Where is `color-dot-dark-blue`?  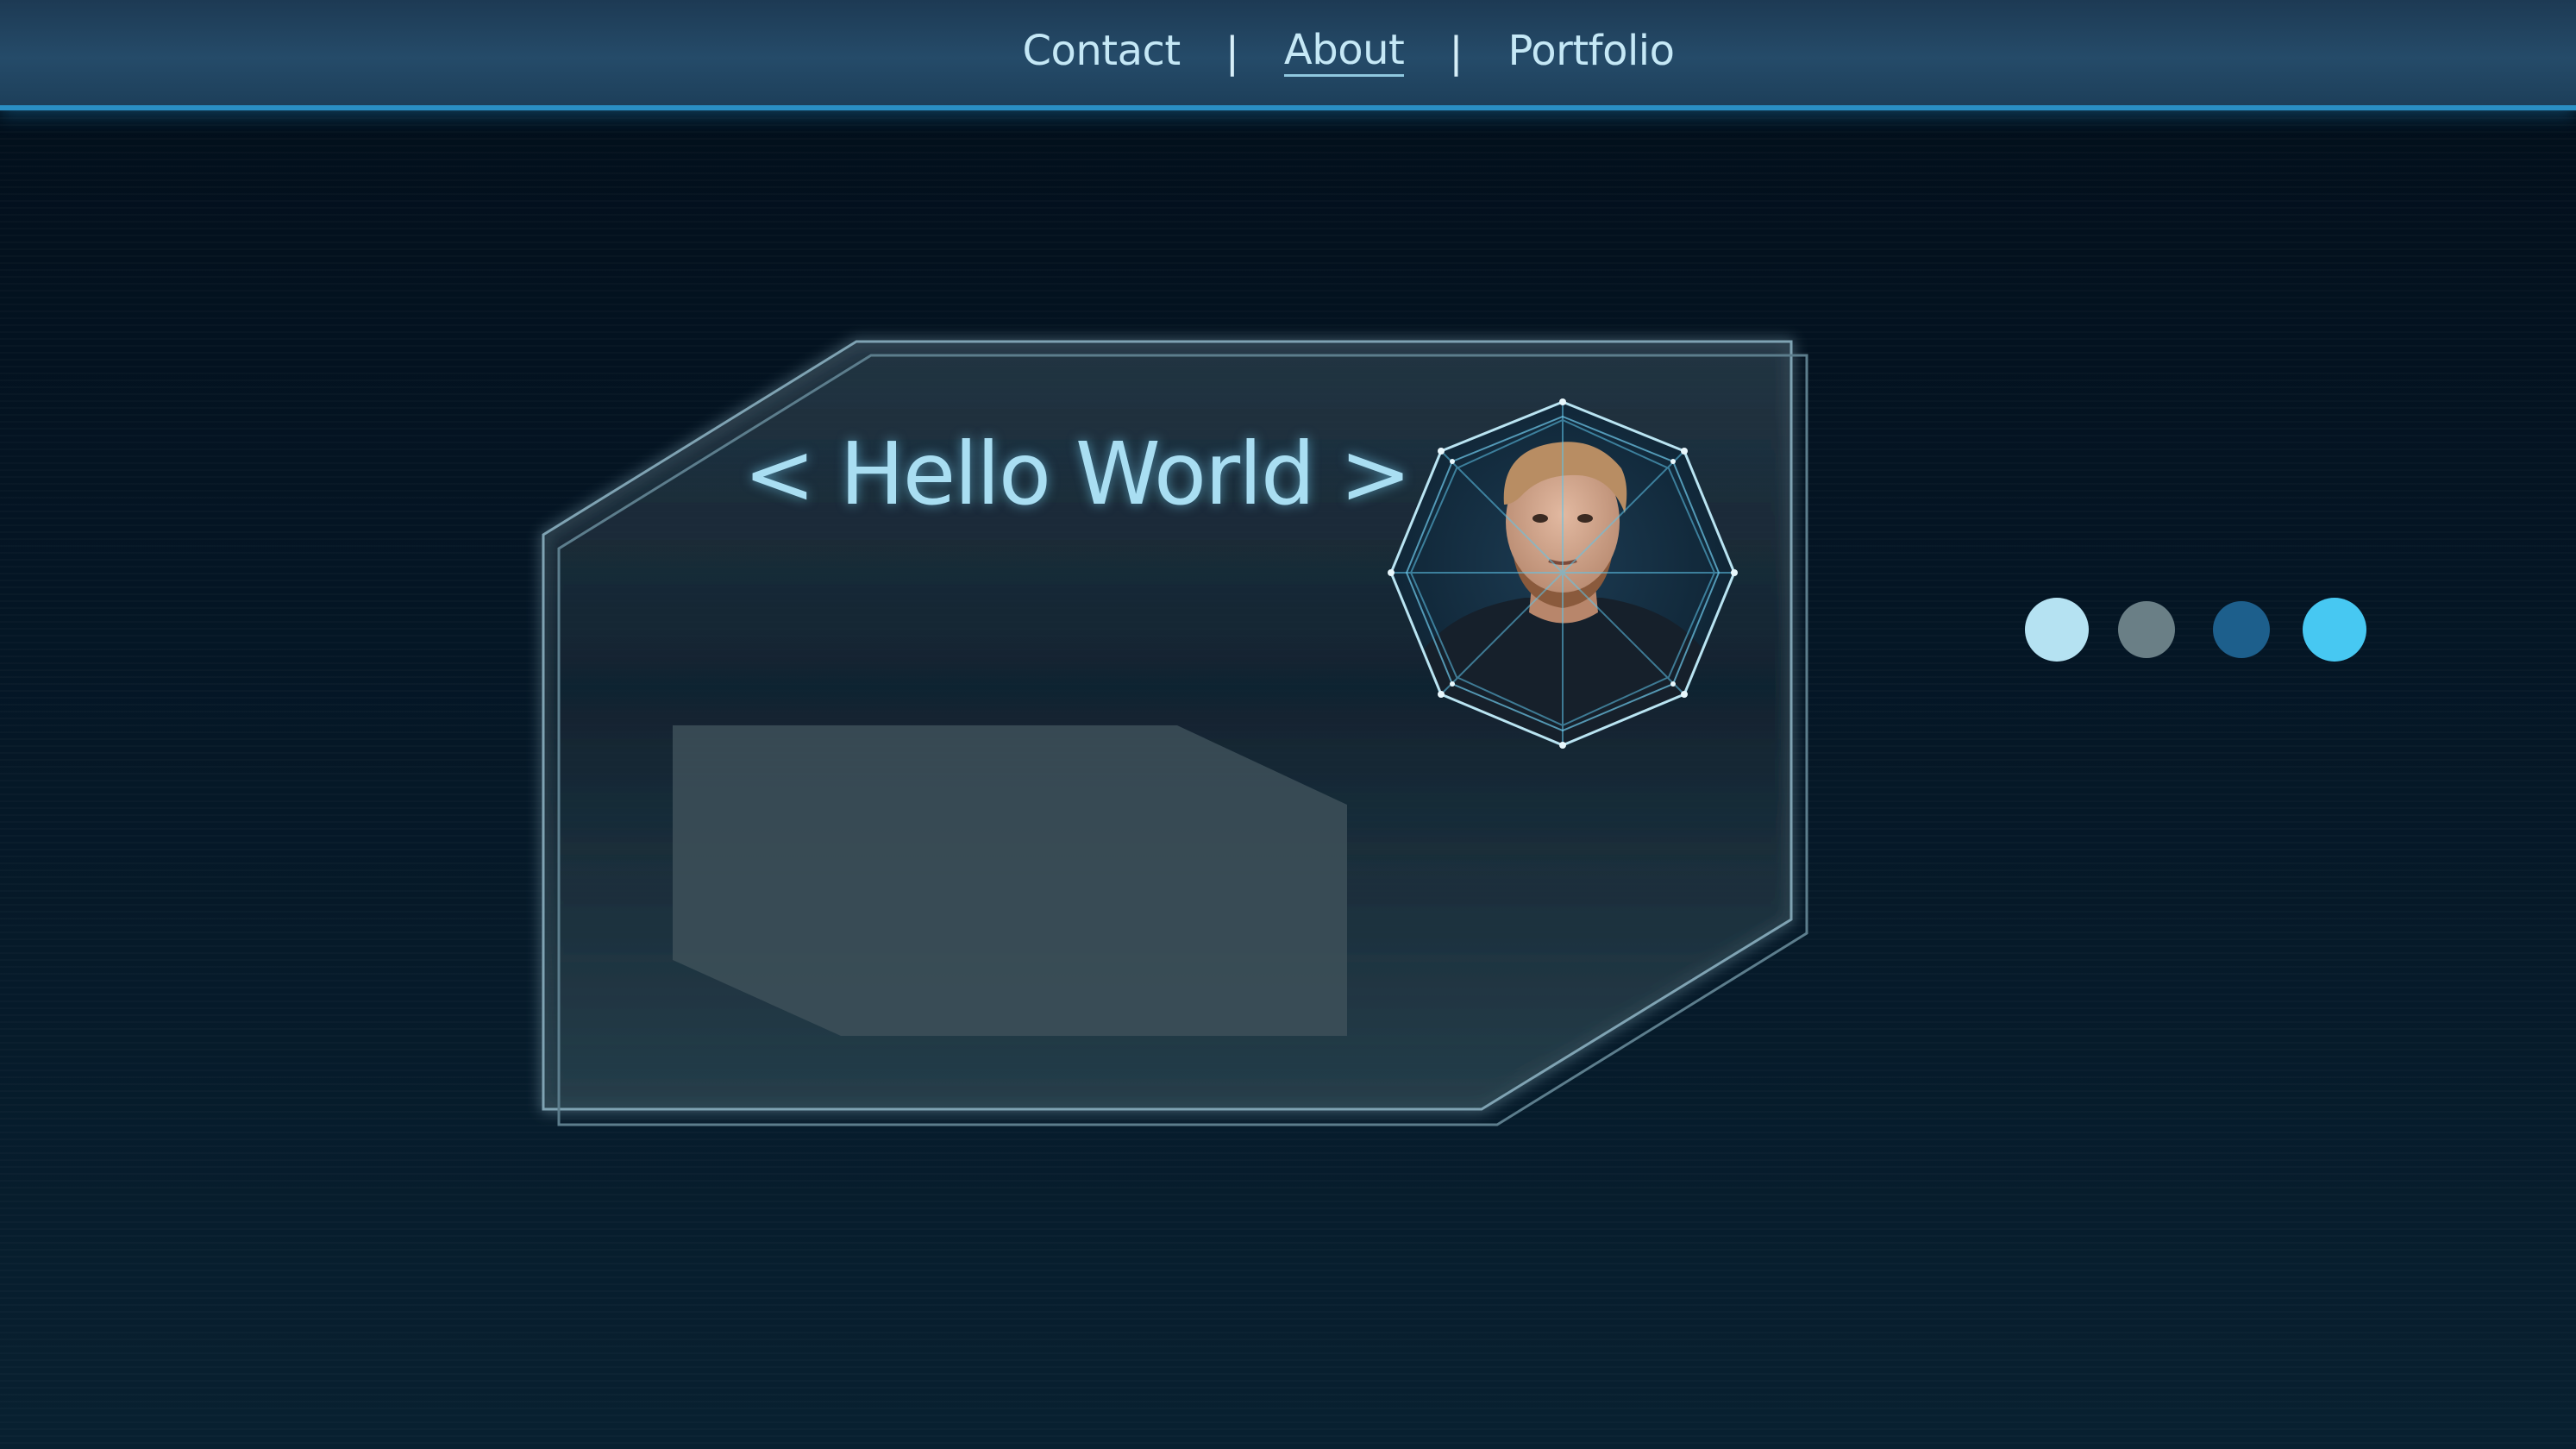
color-dot-dark-blue is located at coordinates (2241, 629).